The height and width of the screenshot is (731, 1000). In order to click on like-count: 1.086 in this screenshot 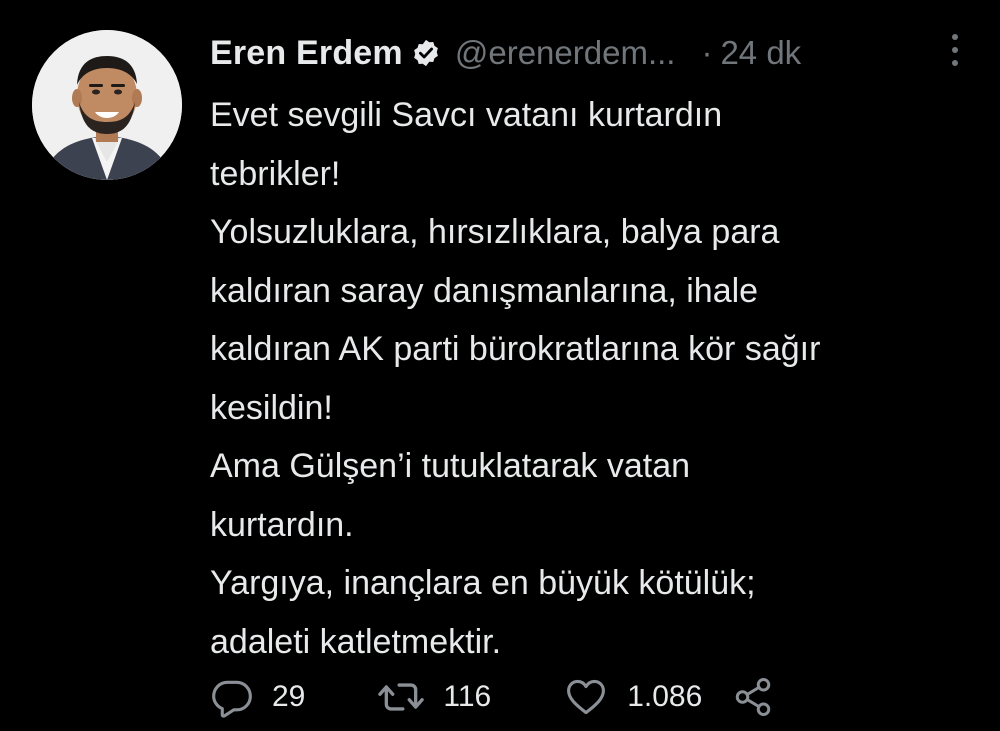, I will do `click(665, 696)`.